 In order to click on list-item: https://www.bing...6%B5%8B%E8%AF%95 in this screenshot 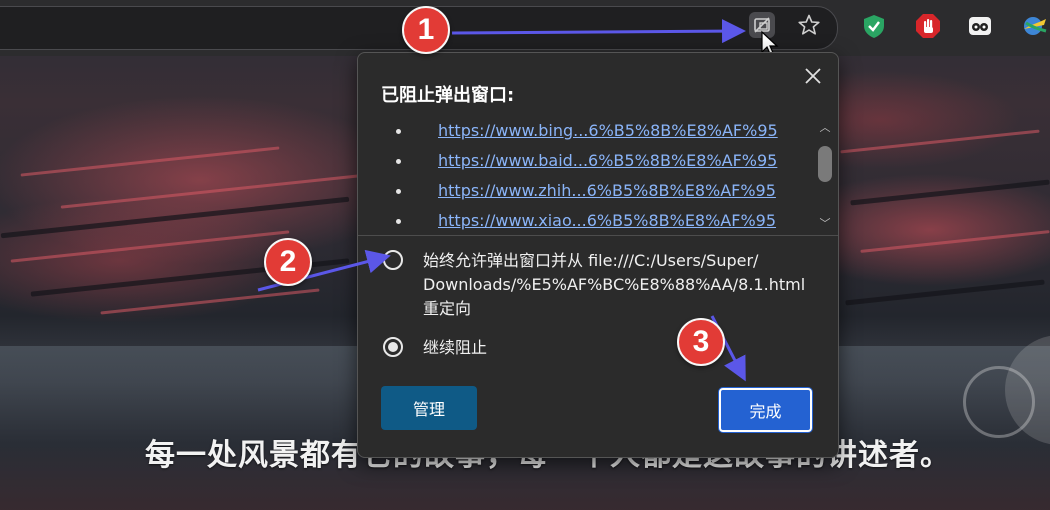, I will do `click(593, 132)`.